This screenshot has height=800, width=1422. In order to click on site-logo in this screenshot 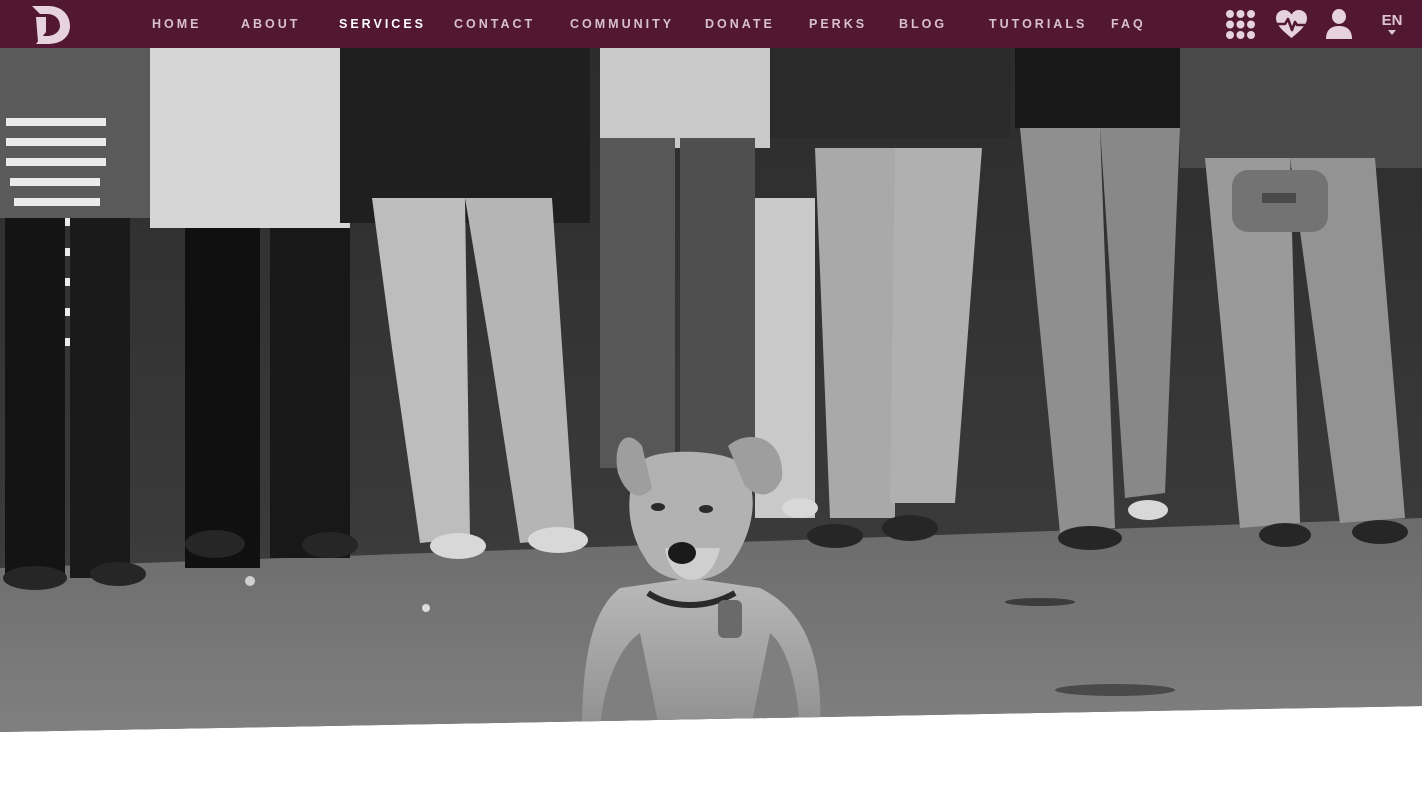, I will do `click(50, 24)`.